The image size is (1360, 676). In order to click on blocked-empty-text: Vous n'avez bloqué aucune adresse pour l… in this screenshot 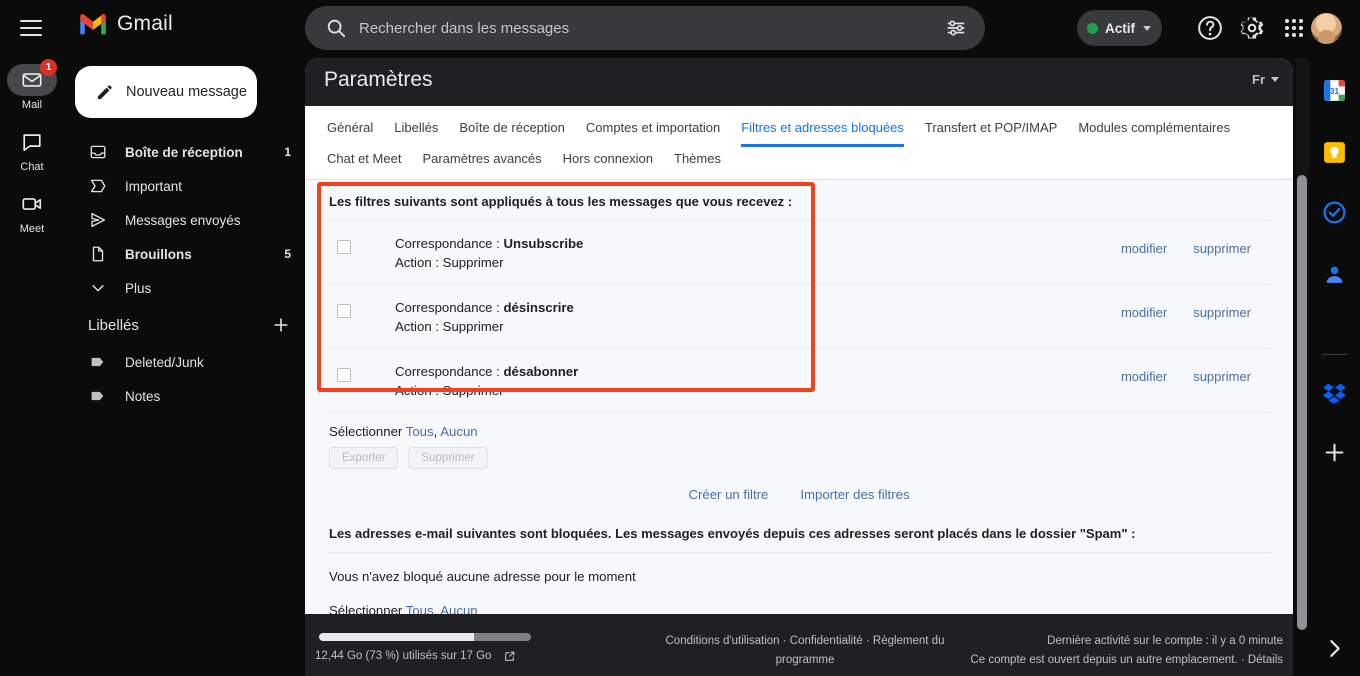, I will do `click(482, 576)`.